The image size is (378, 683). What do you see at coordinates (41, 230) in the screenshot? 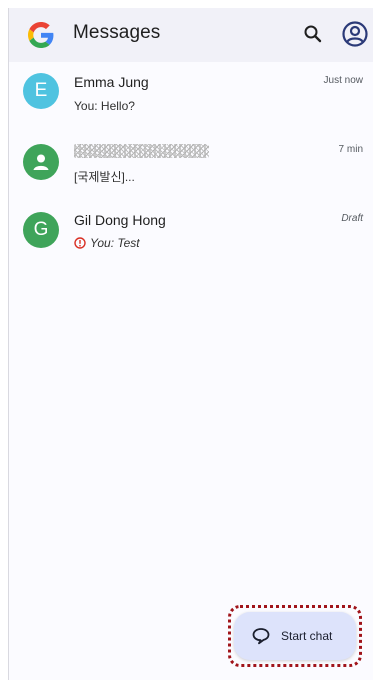
I see `avatar: G` at bounding box center [41, 230].